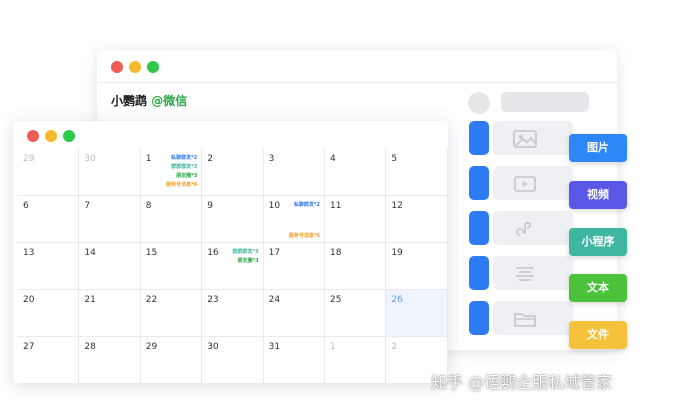 The image size is (689, 415). I want to click on account-title: 小鹦鹉 @微信, so click(149, 100).